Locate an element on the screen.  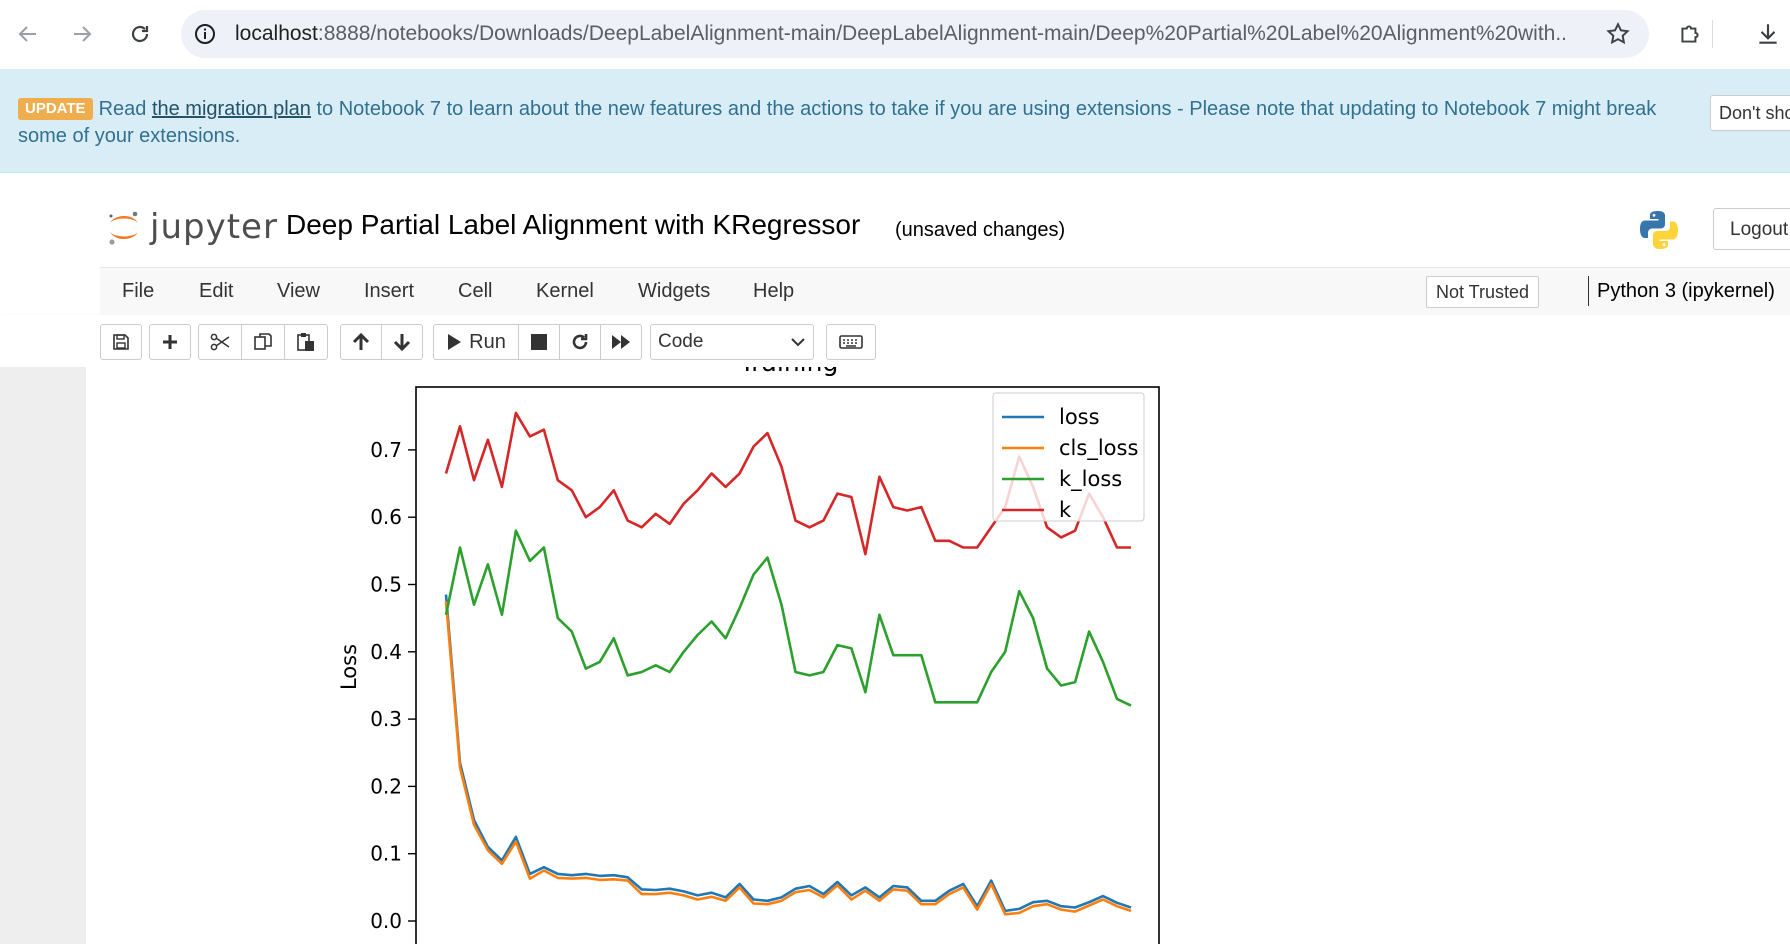
insert-cell-button is located at coordinates (170, 342).